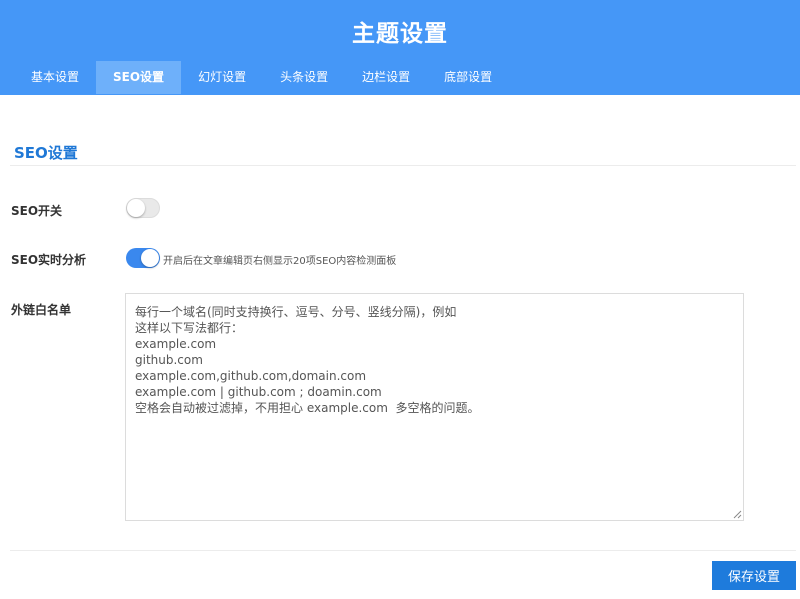  Describe the element at coordinates (307, 408) in the screenshot. I see `textarea-line: 空格会自动被过滤掉，不用担心 example.com 多空格的问题。` at that location.